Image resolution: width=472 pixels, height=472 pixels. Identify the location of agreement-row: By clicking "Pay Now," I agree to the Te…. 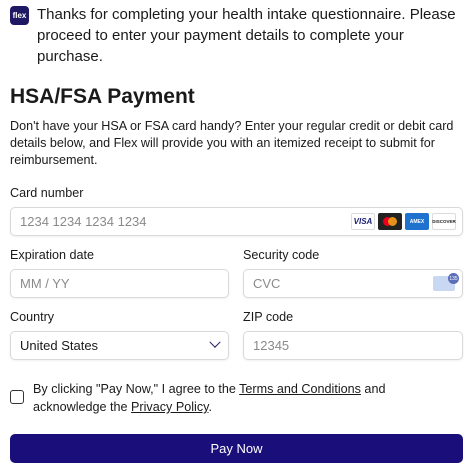
(231, 398).